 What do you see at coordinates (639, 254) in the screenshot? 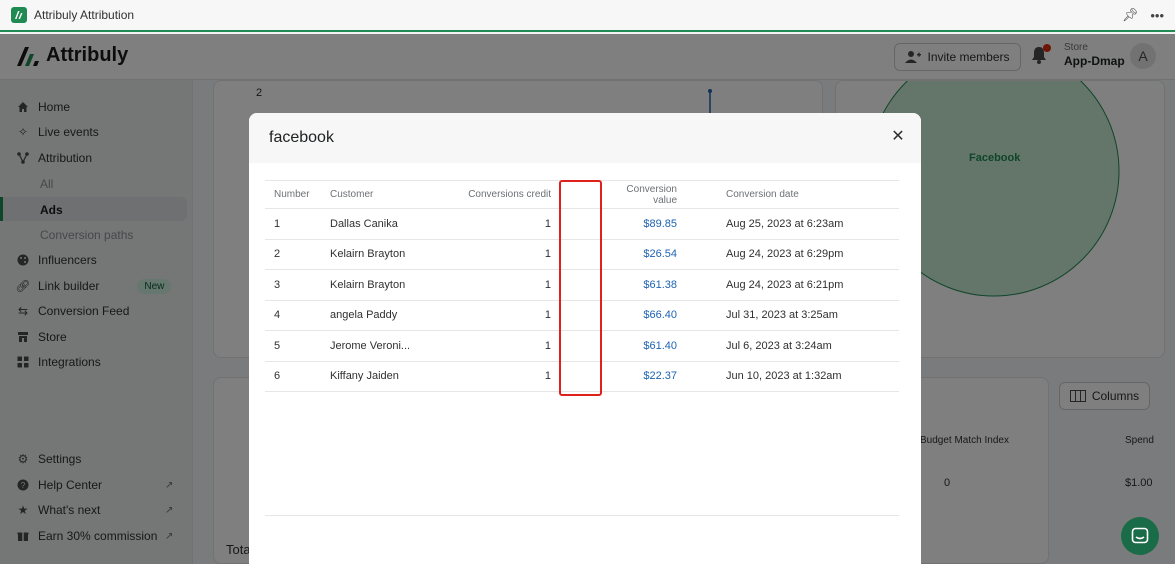
I see `cell-conversion-value: $26.54` at bounding box center [639, 254].